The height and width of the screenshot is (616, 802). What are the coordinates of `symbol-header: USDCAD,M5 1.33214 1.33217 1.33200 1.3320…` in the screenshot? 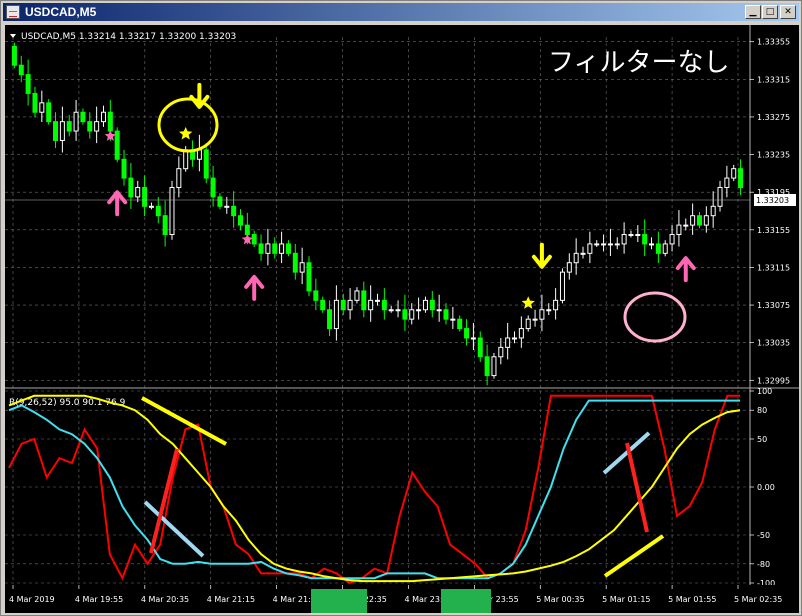 It's located at (128, 37).